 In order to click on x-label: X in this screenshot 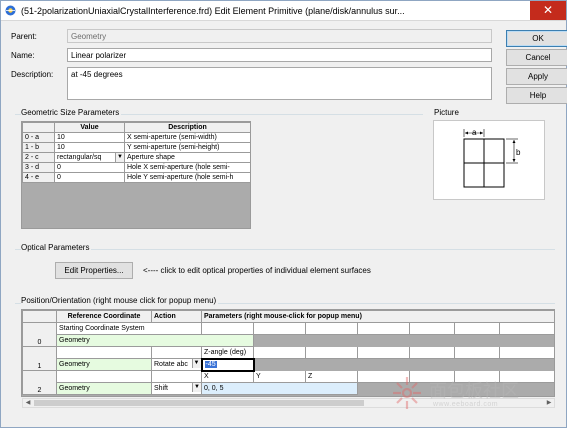, I will do `click(227, 376)`.